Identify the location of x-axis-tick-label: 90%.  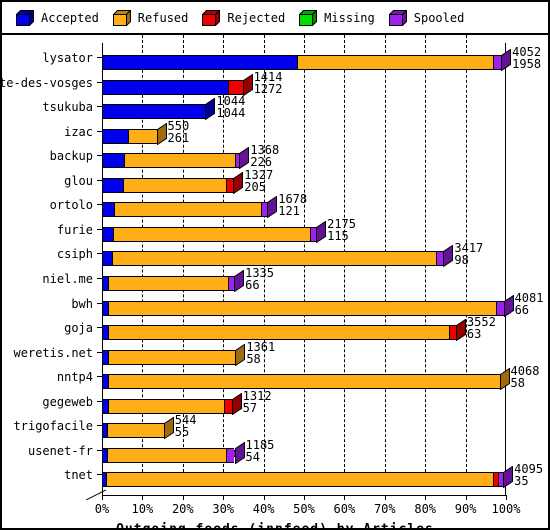
(465, 509).